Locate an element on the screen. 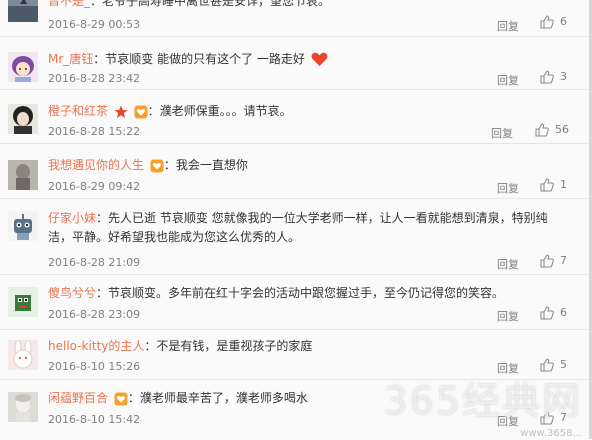  comment-line: 傻鸟兮兮：节哀顺变。多年前在红十字会的活动中跟您握过手，至今仍记得您的笑容。 is located at coordinates (299, 293).